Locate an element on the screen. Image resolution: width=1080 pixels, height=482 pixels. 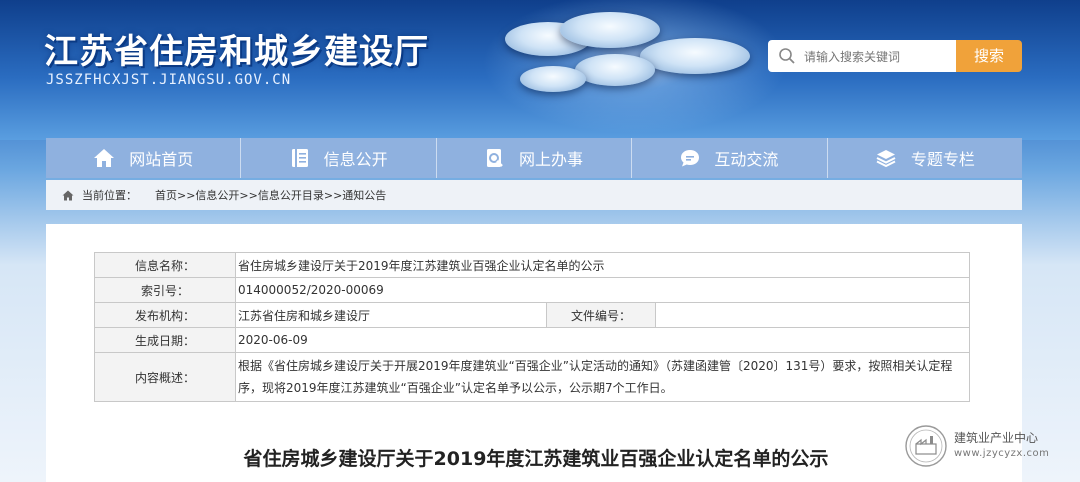
table-row: 发布机构： 江苏省住房和城乡建设厅 文件编号： is located at coordinates (532, 315).